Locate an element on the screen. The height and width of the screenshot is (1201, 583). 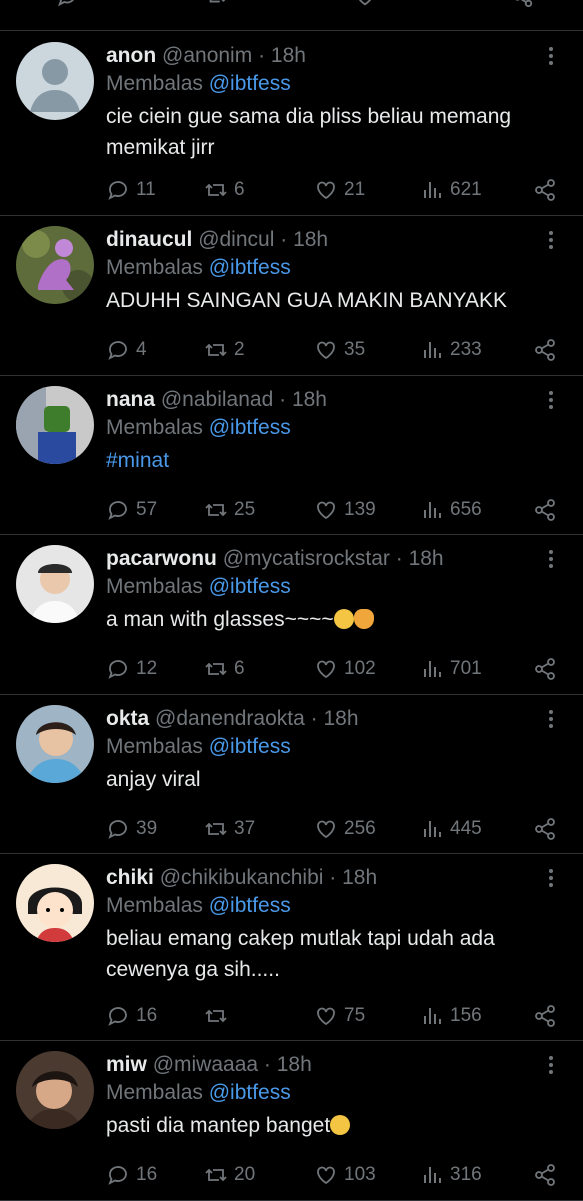
views-button: 701 is located at coordinates (451, 669).